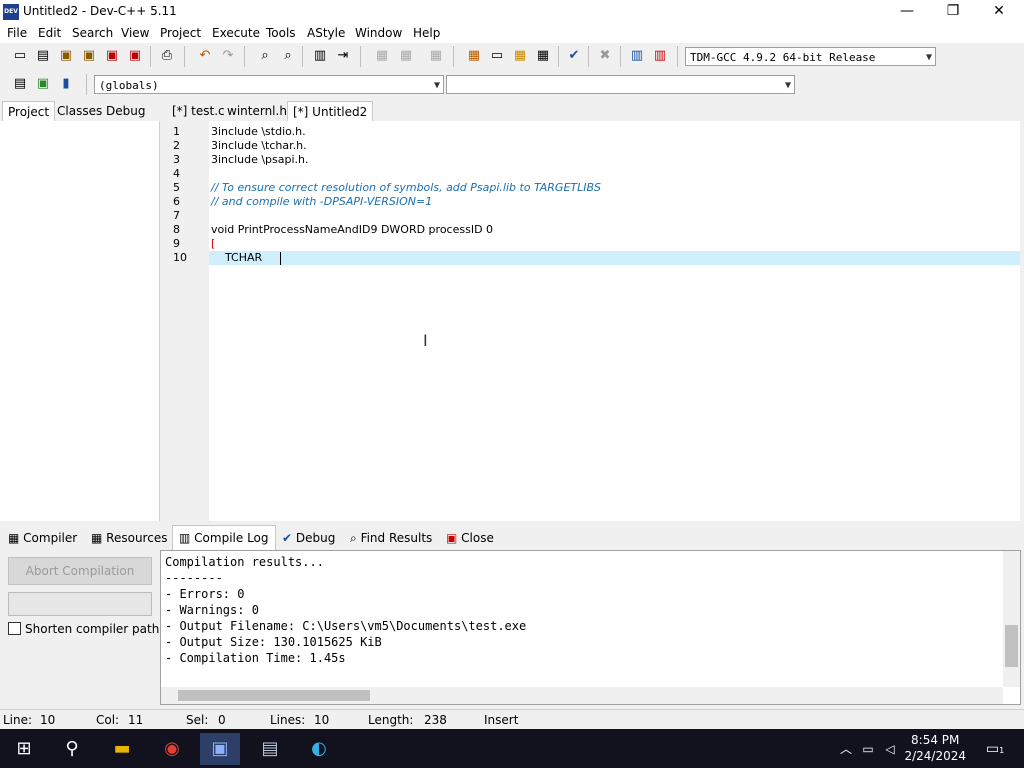 This screenshot has width=1024, height=768. What do you see at coordinates (17, 33) in the screenshot?
I see `menu-file: File` at bounding box center [17, 33].